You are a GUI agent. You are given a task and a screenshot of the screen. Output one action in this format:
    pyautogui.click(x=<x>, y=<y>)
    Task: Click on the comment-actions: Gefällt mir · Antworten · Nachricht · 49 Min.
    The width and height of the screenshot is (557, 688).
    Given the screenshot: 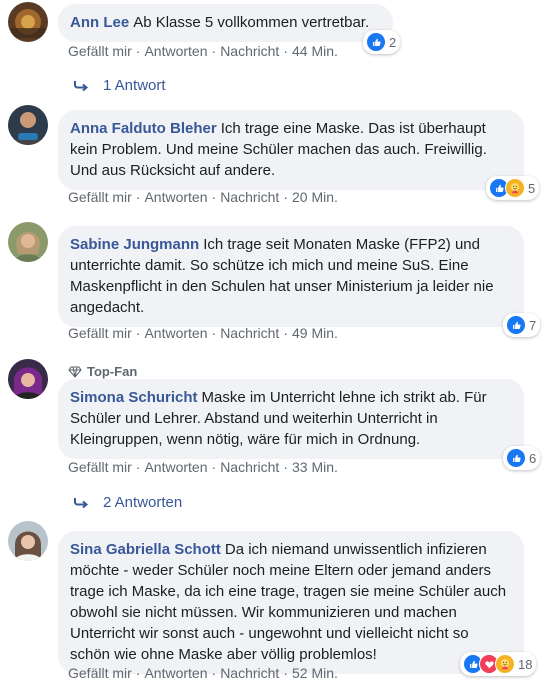 What is the action you would take?
    pyautogui.click(x=203, y=333)
    